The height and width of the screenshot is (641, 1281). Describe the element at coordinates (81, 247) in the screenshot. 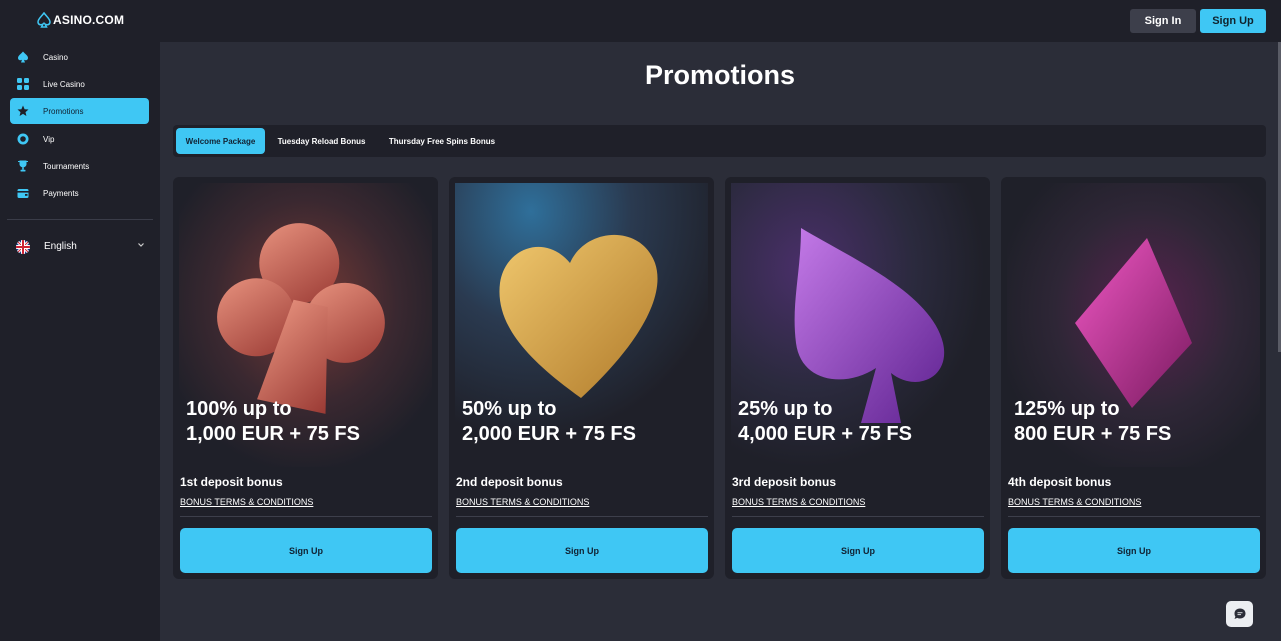

I see `language-selector: English` at that location.